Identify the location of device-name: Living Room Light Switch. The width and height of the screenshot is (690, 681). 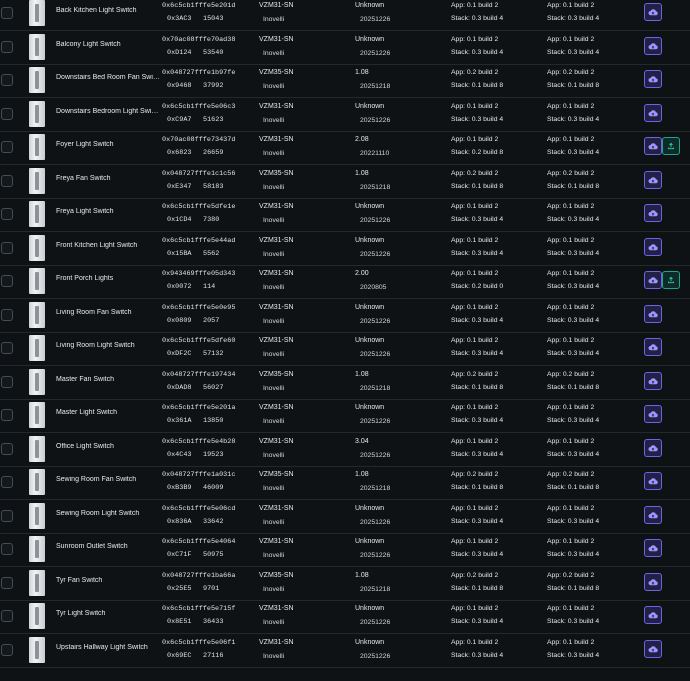
(108, 345).